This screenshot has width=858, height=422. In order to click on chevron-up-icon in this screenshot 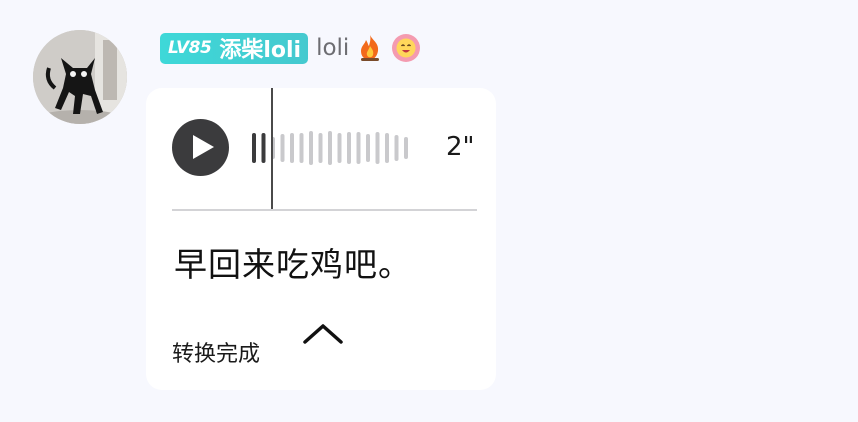, I will do `click(323, 334)`.